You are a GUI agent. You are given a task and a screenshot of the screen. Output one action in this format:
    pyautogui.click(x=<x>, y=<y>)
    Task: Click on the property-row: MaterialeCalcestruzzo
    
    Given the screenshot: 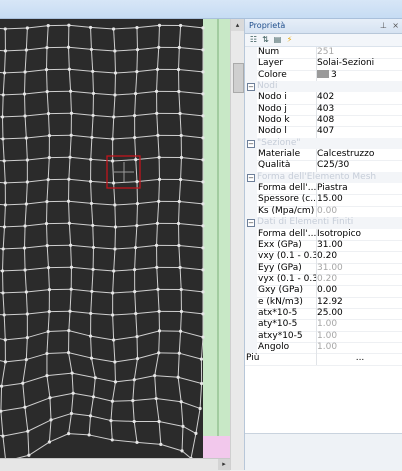 What is the action you would take?
    pyautogui.click(x=323, y=154)
    